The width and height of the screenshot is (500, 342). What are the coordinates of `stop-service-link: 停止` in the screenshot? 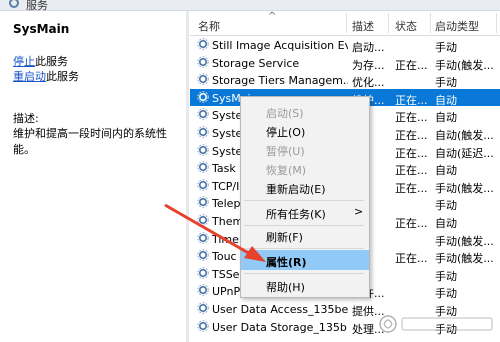 It's located at (24, 61).